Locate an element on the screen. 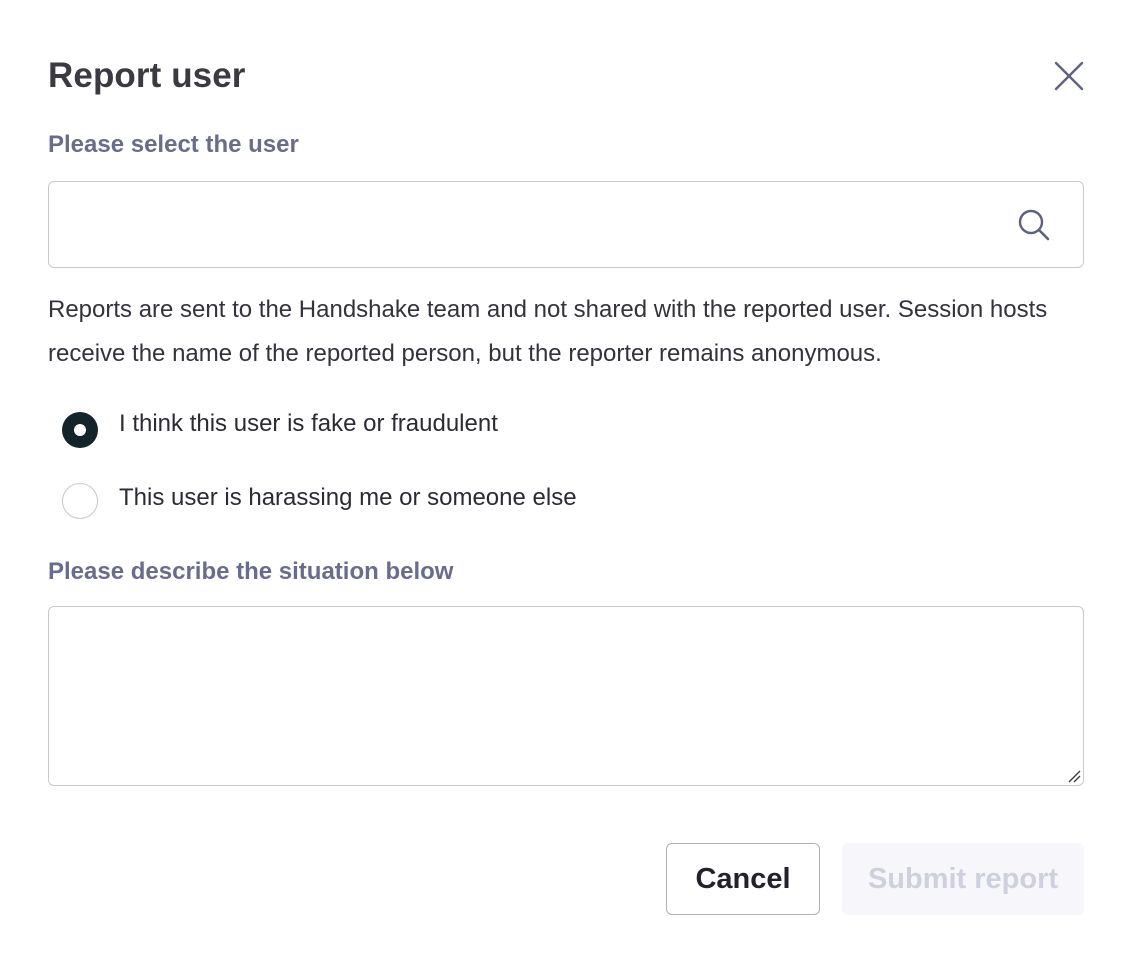 The image size is (1130, 966). user-select-label: Please select the user is located at coordinates (173, 144).